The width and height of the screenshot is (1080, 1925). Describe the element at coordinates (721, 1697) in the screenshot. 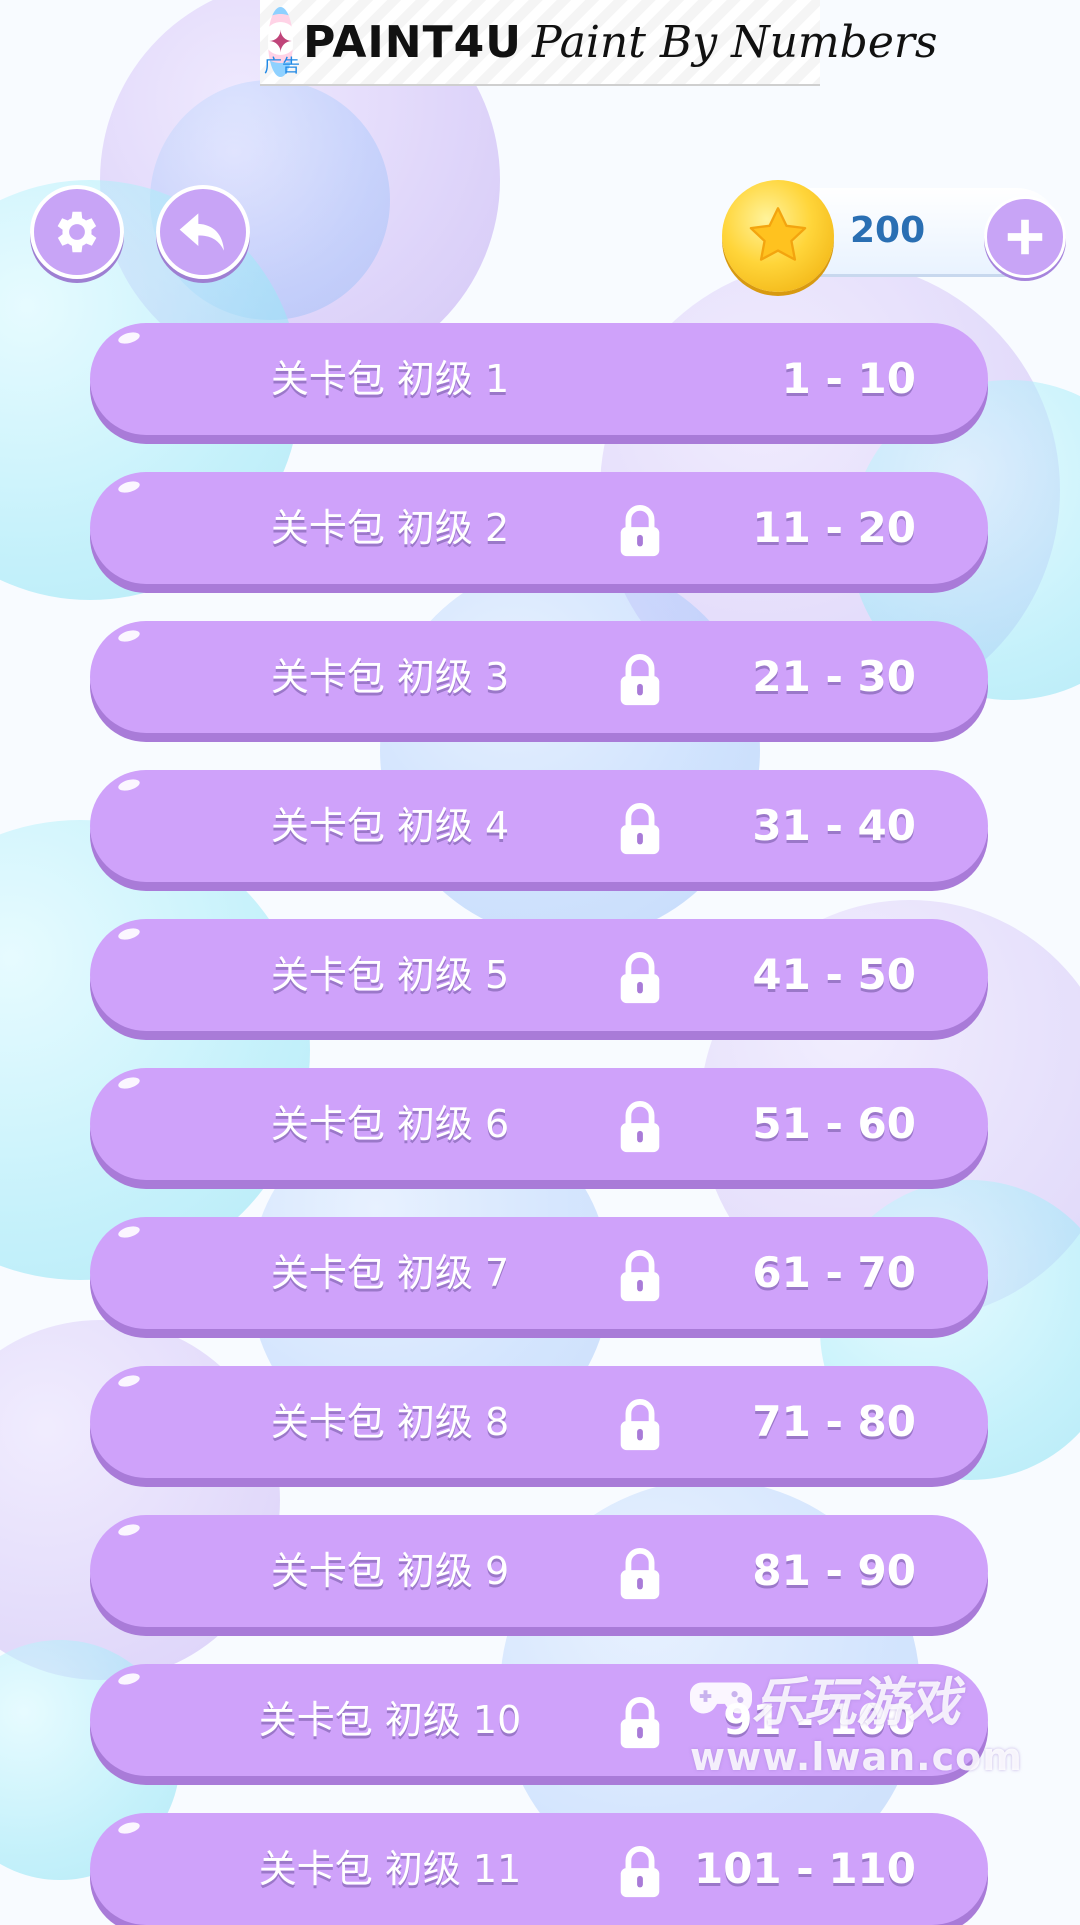

I see `gamepad-icon` at that location.